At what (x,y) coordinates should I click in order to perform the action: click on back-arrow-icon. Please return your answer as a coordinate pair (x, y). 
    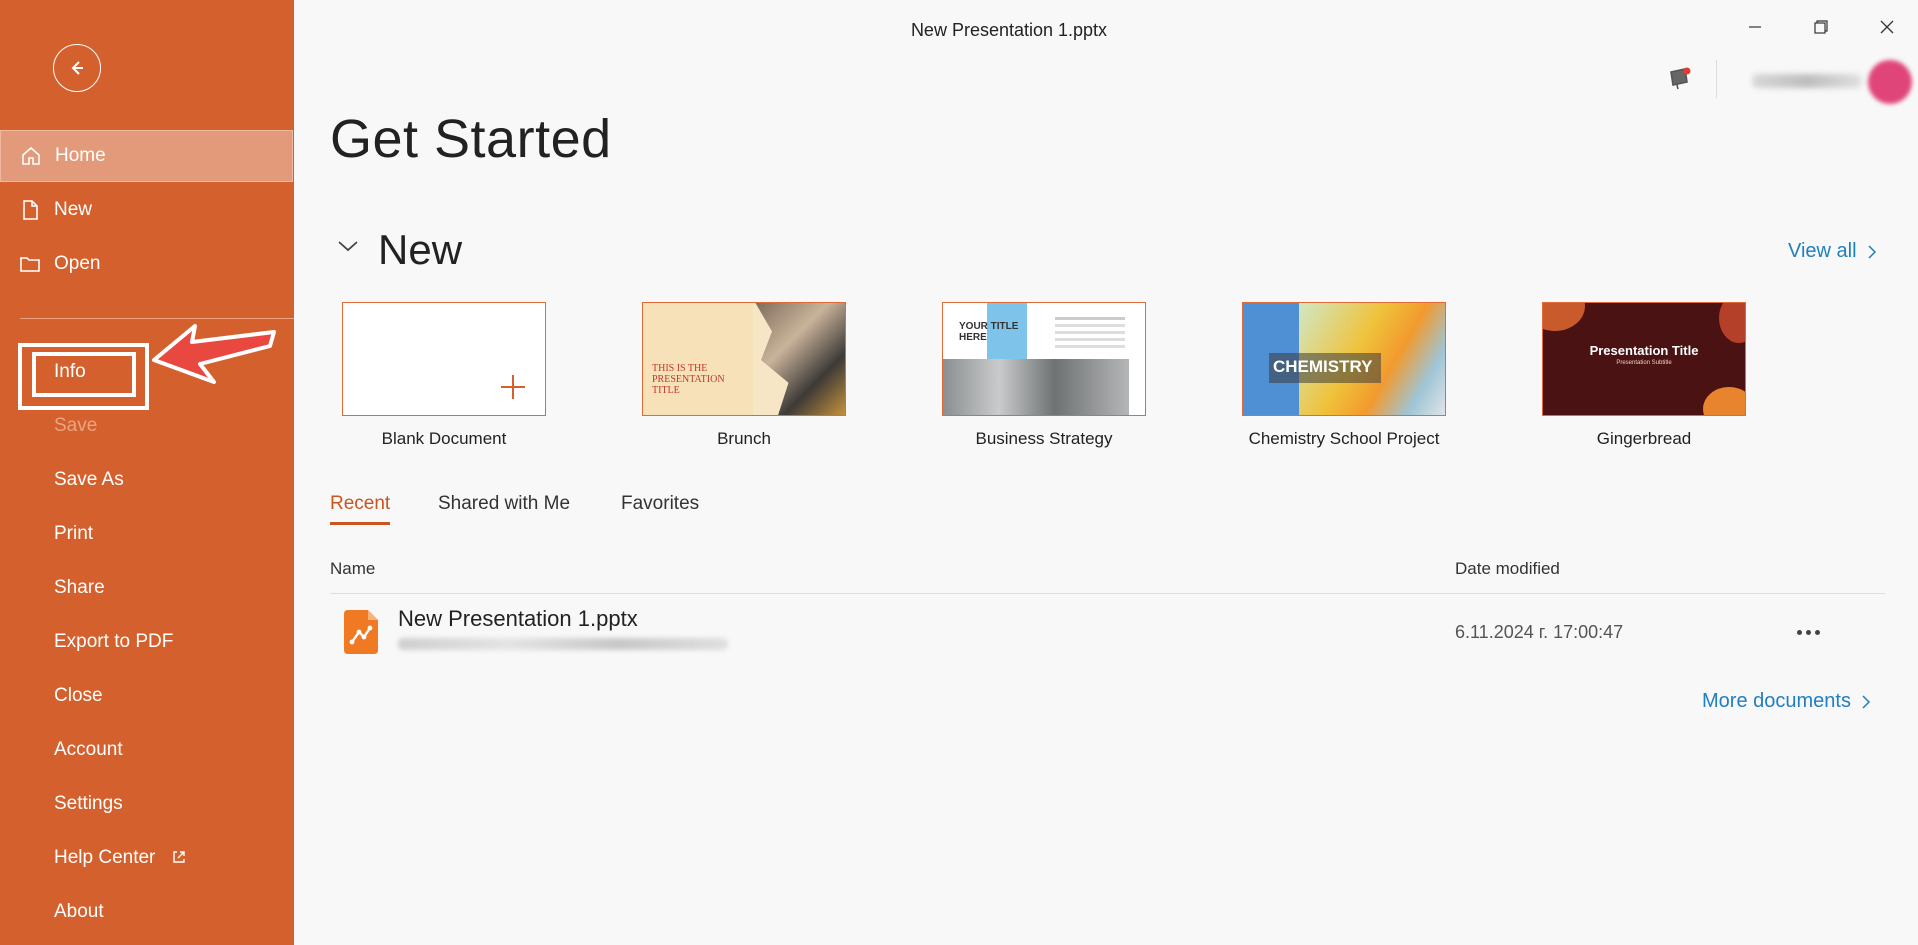
    Looking at the image, I should click on (77, 68).